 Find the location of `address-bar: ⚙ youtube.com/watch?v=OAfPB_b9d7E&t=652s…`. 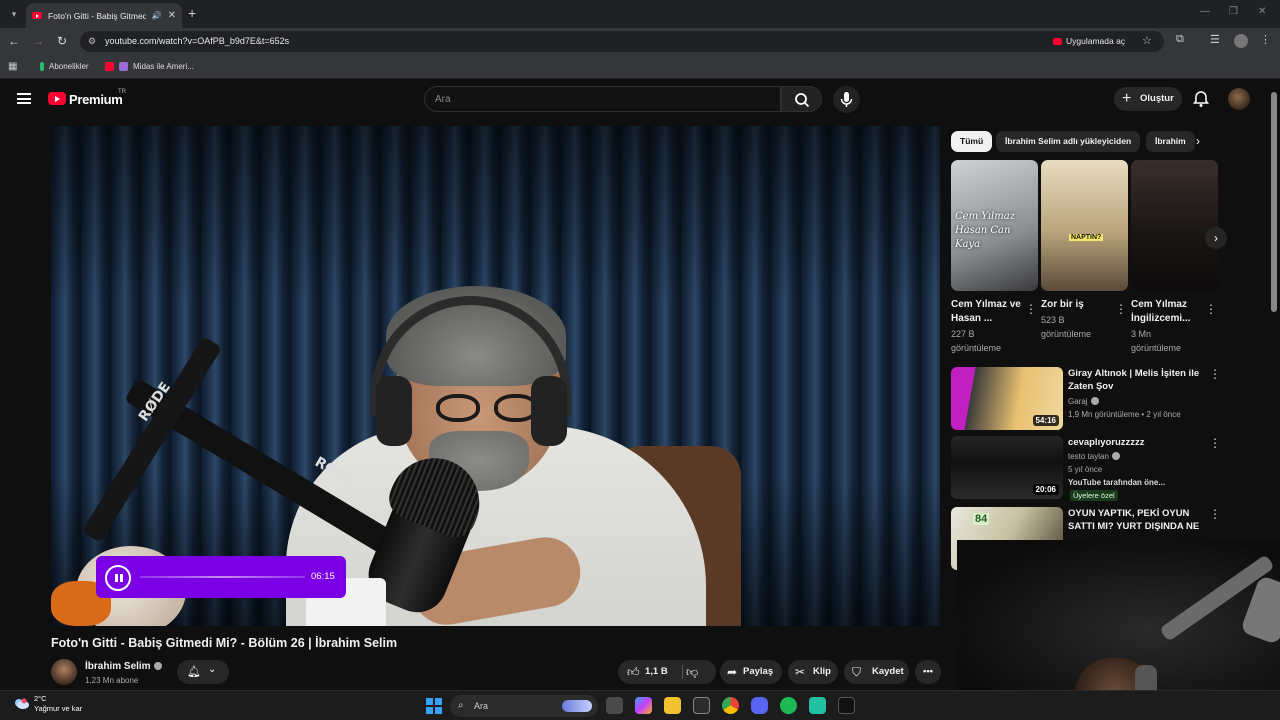

address-bar: ⚙ youtube.com/watch?v=OAfPB_b9d7E&t=652s… is located at coordinates (622, 41).